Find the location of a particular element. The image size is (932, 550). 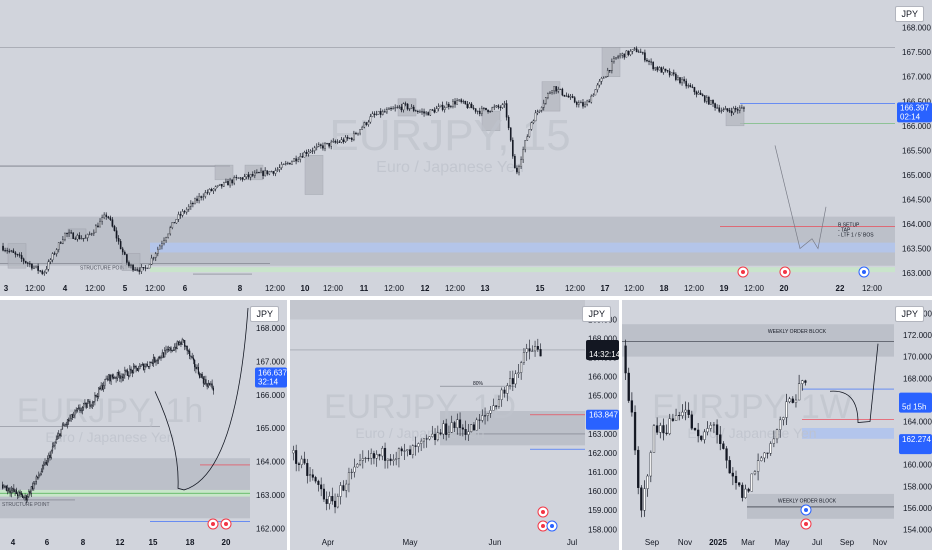

price-badge-countdown: 32:14 is located at coordinates (268, 382).